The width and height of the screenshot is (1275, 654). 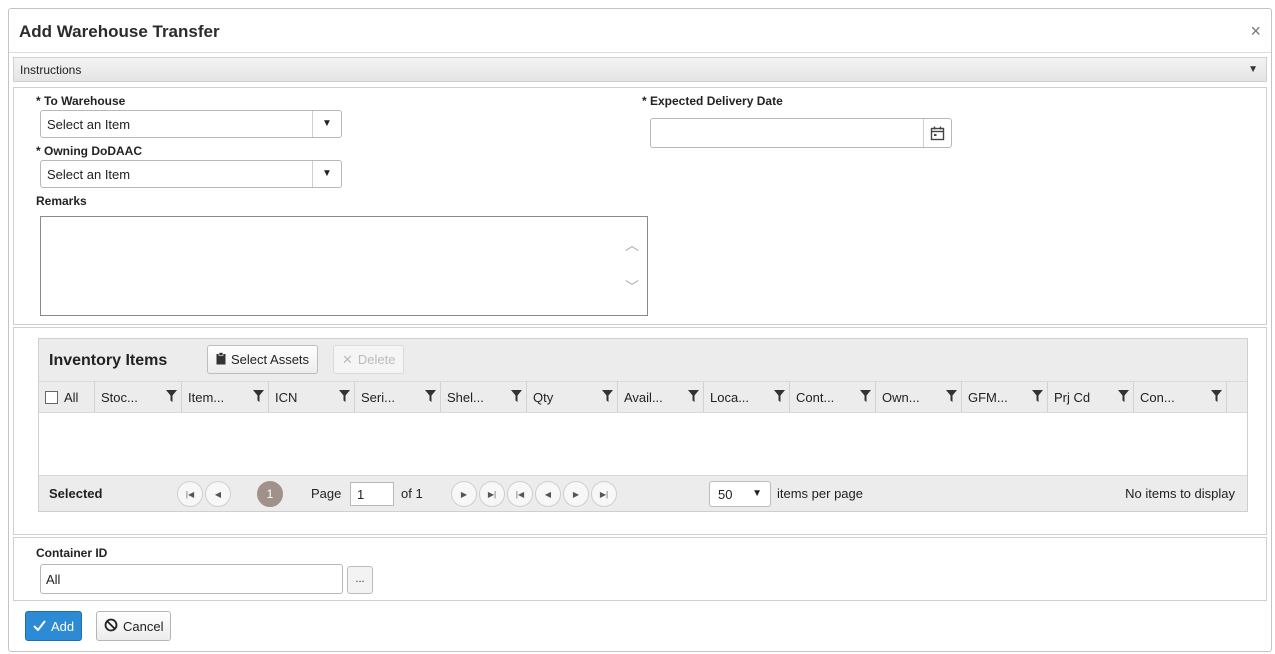 I want to click on grid-title: Inventory Items, so click(x=108, y=360).